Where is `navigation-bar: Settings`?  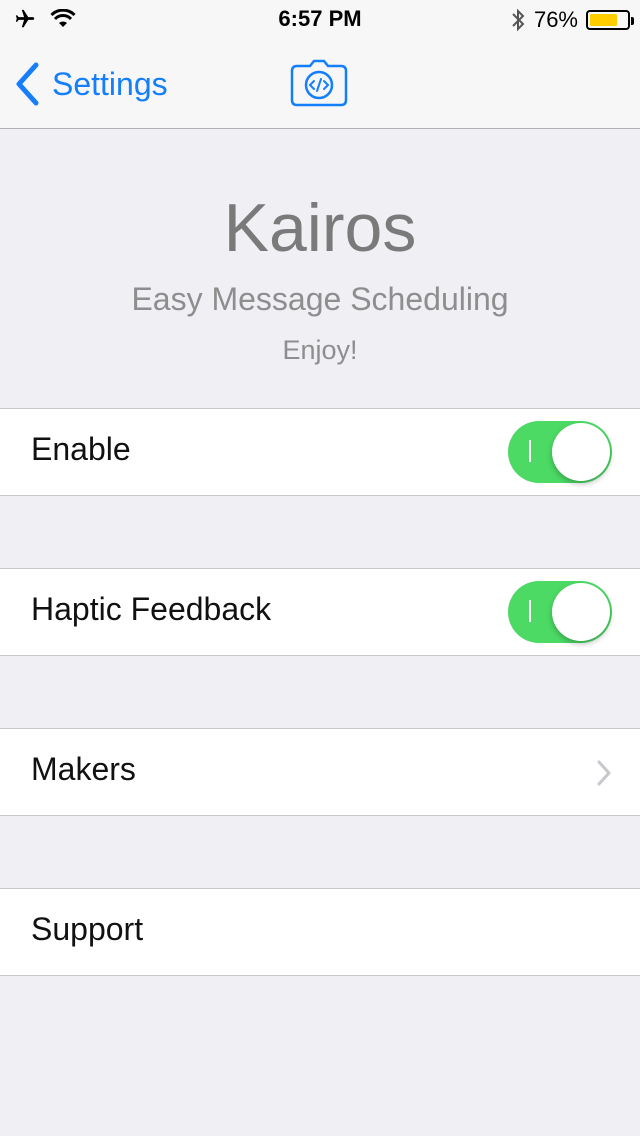 navigation-bar: Settings is located at coordinates (320, 84).